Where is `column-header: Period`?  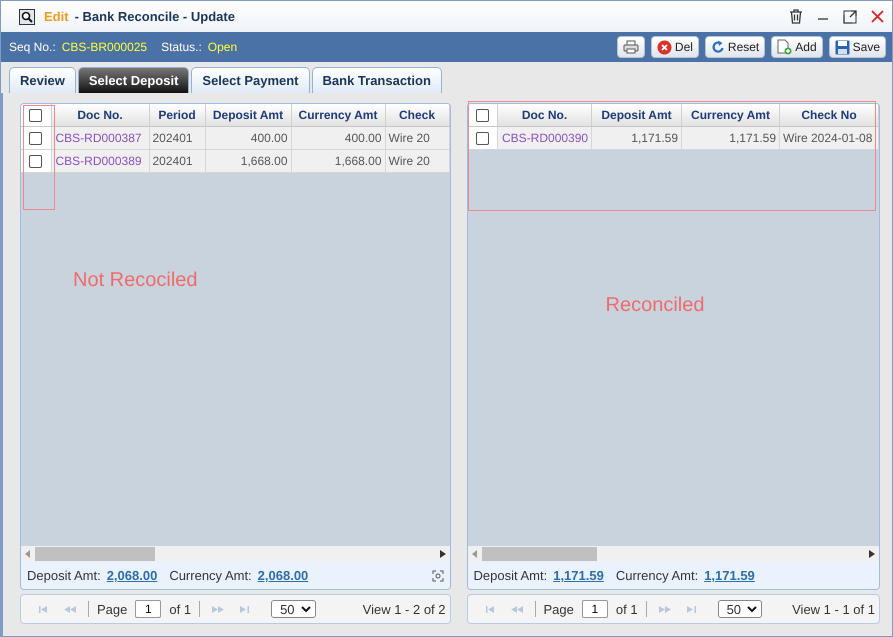 column-header: Period is located at coordinates (177, 115).